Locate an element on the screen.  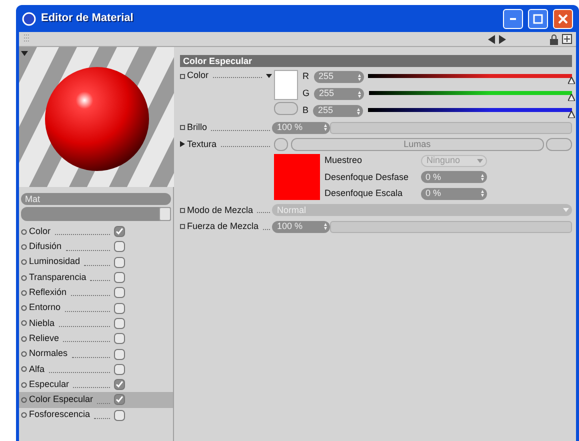
channel-label: Reflexión is located at coordinates (48, 293).